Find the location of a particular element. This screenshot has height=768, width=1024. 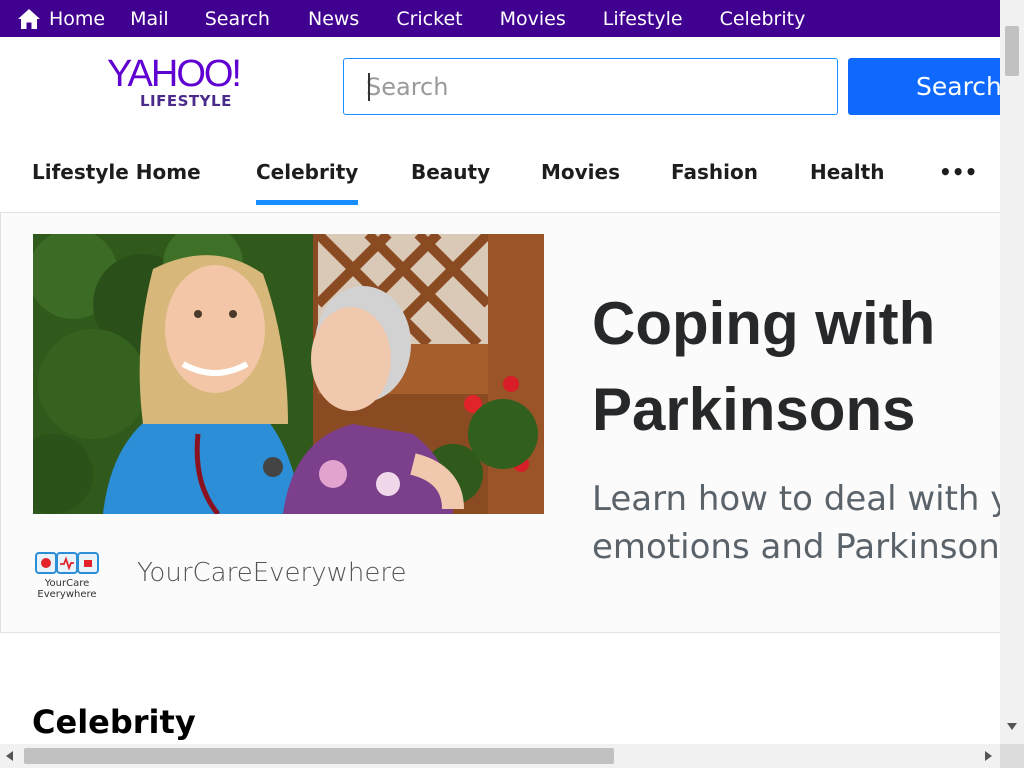

topnav-label-mail: Mail is located at coordinates (149, 18).